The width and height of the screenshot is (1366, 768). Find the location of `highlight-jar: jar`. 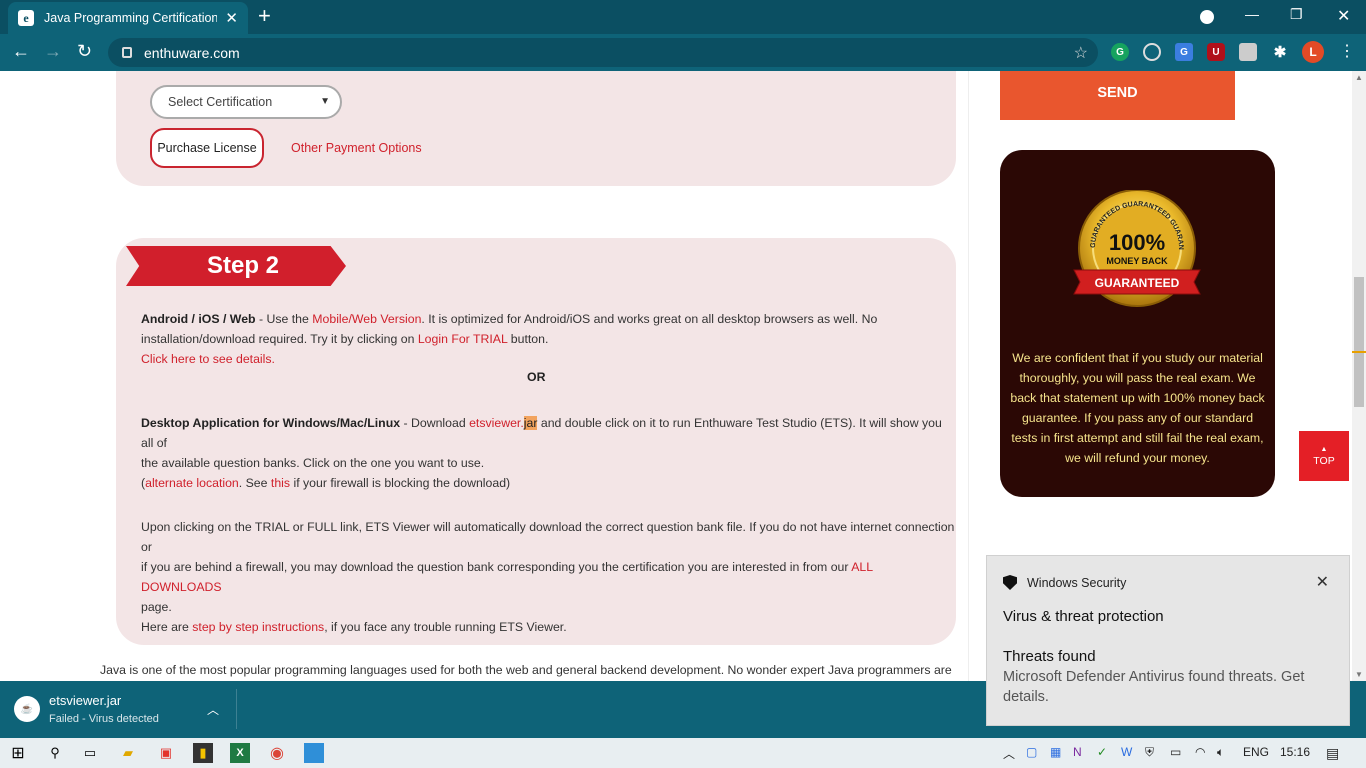

highlight-jar: jar is located at coordinates (530, 423).